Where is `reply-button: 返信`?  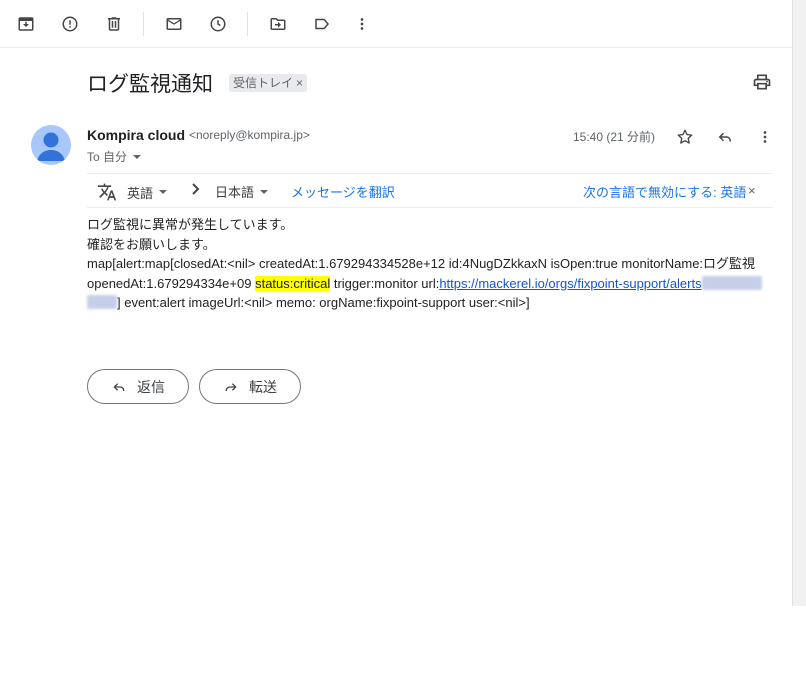
reply-button: 返信 is located at coordinates (138, 386).